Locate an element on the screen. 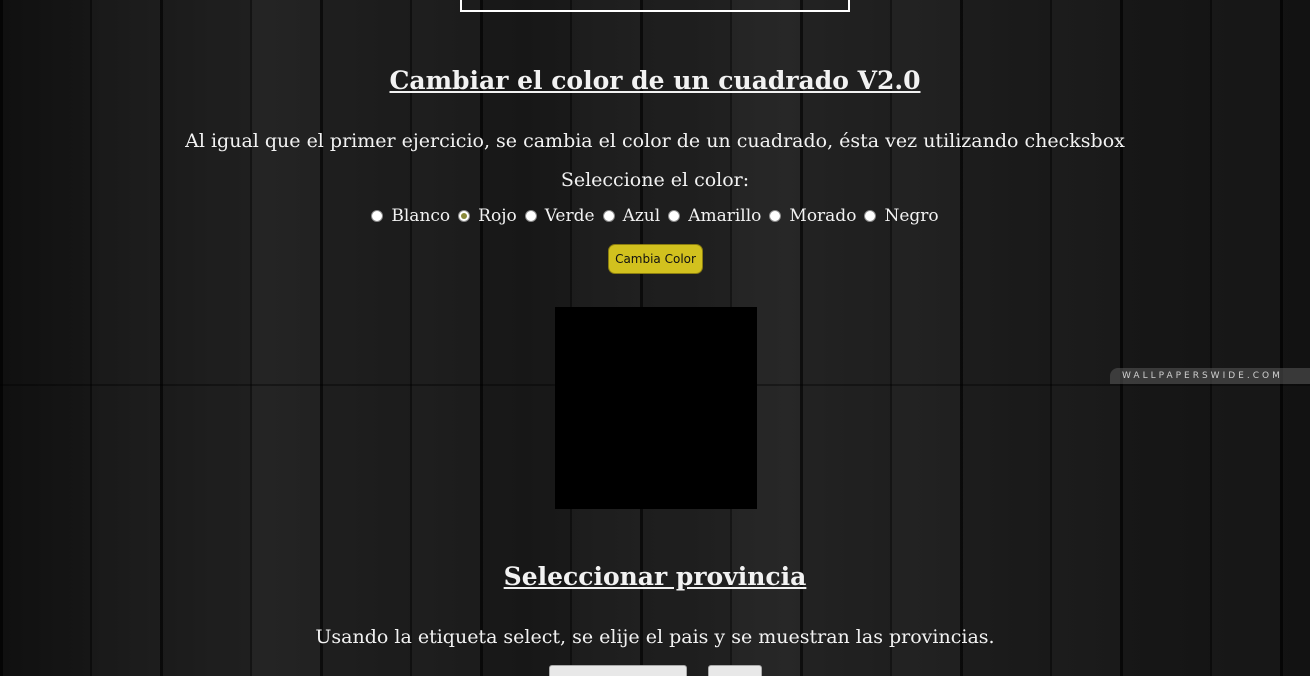  country-select is located at coordinates (618, 670).